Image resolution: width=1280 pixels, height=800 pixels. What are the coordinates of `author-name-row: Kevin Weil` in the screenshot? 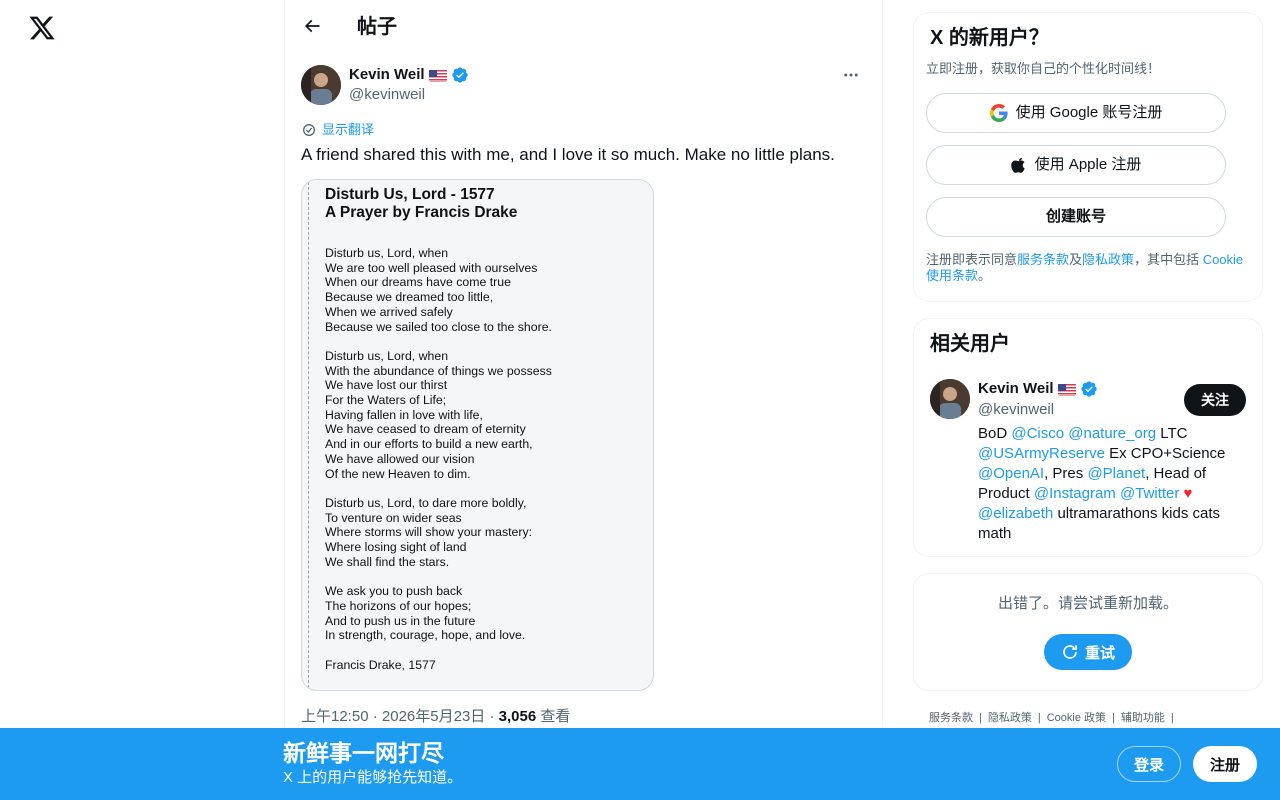 It's located at (409, 75).